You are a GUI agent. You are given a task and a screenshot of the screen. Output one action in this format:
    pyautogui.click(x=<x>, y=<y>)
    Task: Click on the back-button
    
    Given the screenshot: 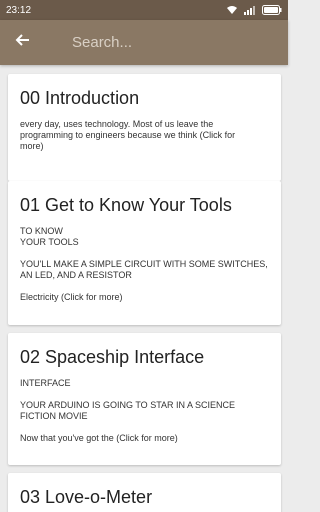 What is the action you would take?
    pyautogui.click(x=22, y=42)
    